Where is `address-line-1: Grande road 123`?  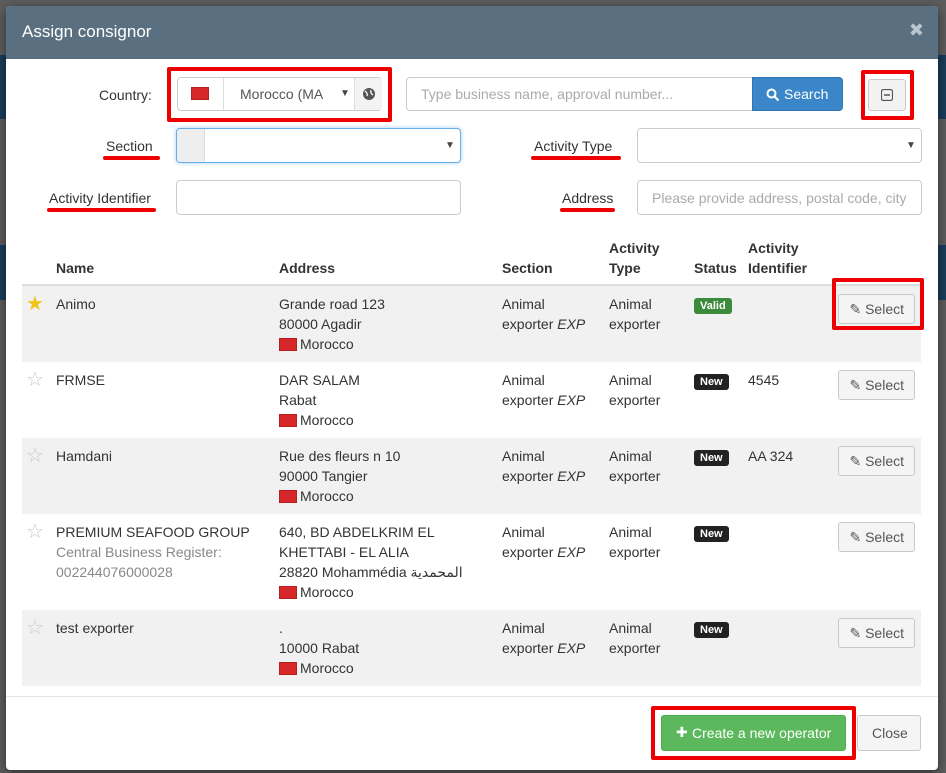 address-line-1: Grande road 123 is located at coordinates (332, 304).